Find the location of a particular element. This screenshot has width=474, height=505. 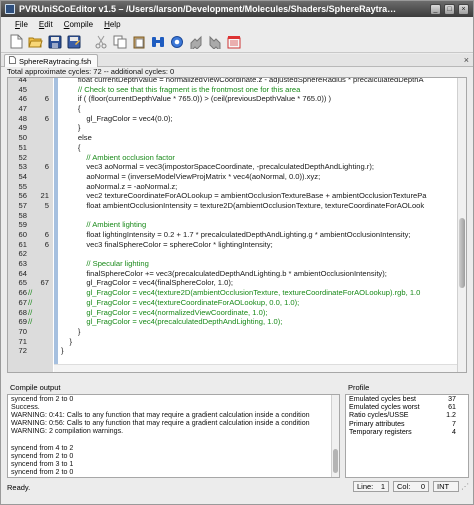

compile-output-line is located at coordinates (173, 439).